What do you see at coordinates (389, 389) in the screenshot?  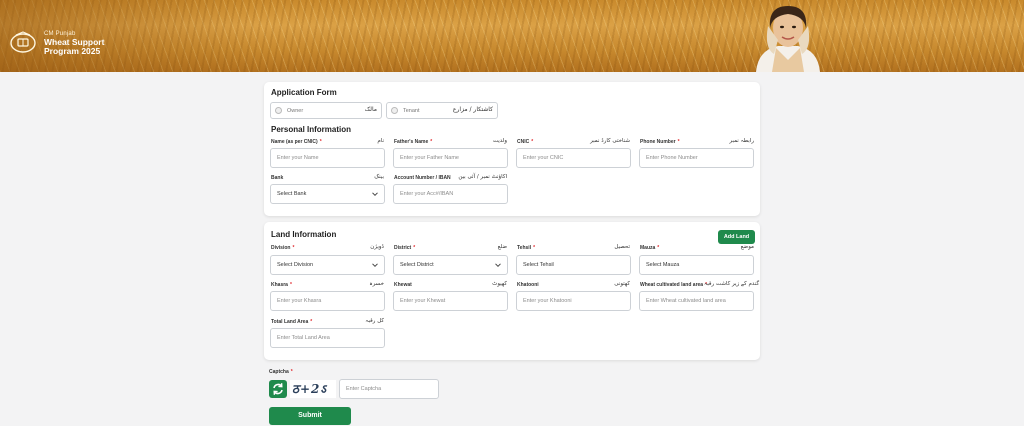 I see `captcha-input: Enter Captcha` at bounding box center [389, 389].